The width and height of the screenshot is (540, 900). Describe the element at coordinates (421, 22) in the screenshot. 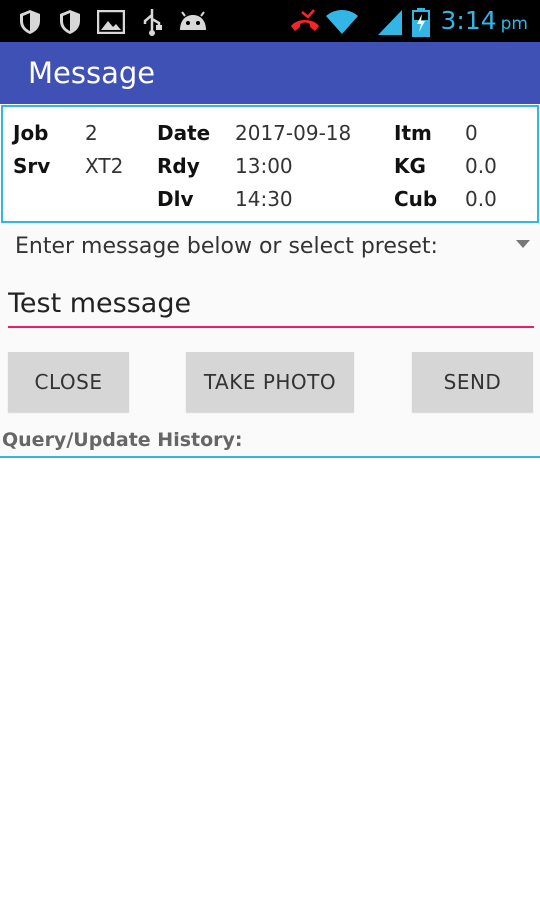

I see `battery-charging-icon` at that location.